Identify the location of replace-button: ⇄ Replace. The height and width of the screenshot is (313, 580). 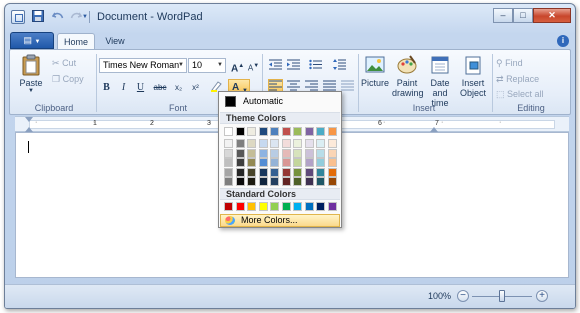
(517, 79).